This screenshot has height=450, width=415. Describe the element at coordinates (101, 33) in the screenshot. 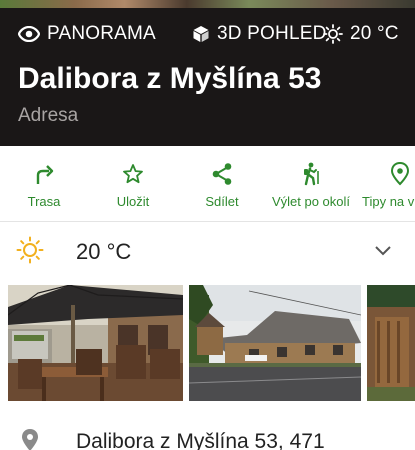

I see `panorama-label: PANORAMA` at that location.